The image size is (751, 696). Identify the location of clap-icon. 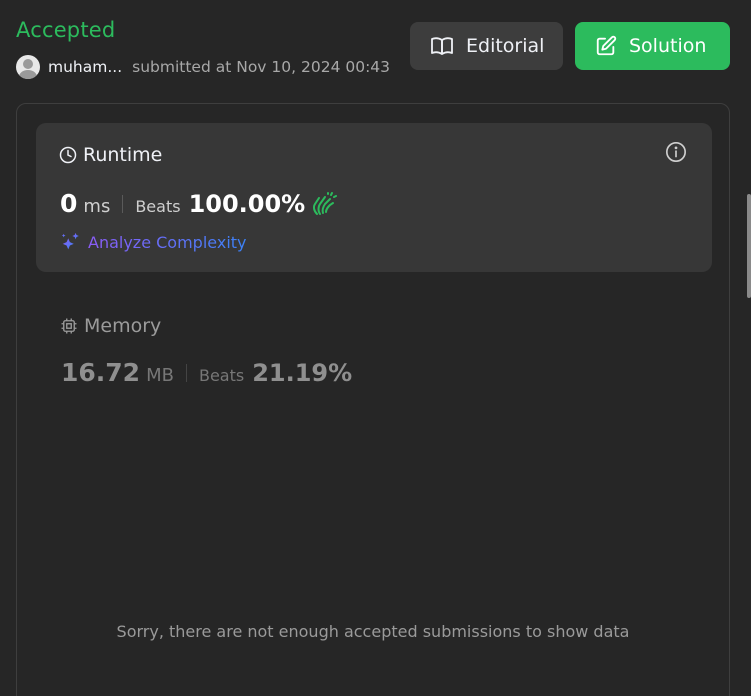
(325, 203).